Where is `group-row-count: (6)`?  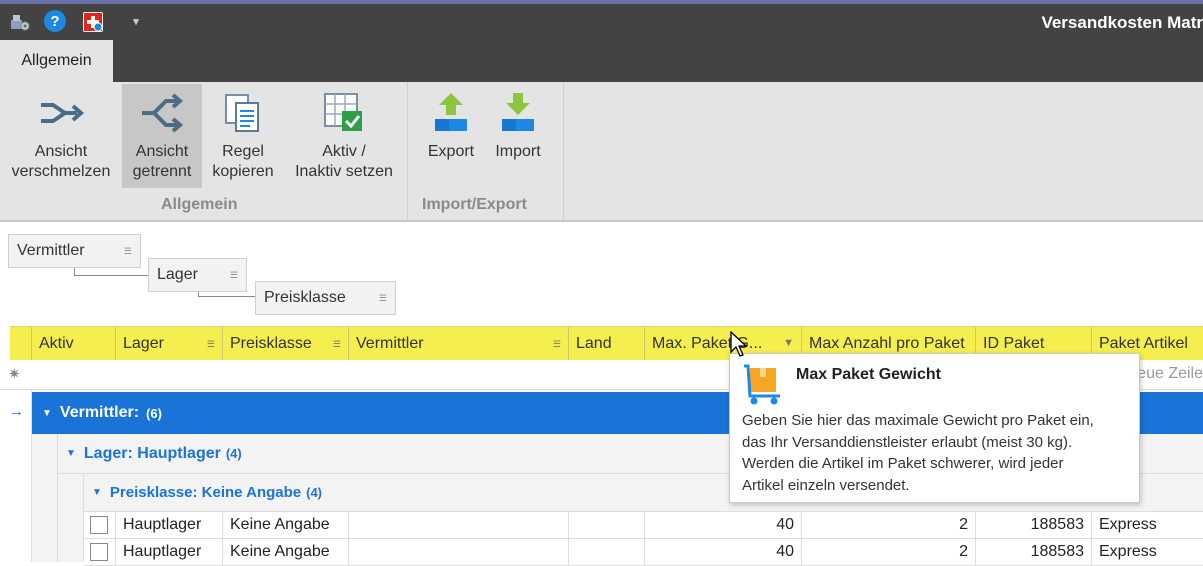
group-row-count: (6) is located at coordinates (154, 413).